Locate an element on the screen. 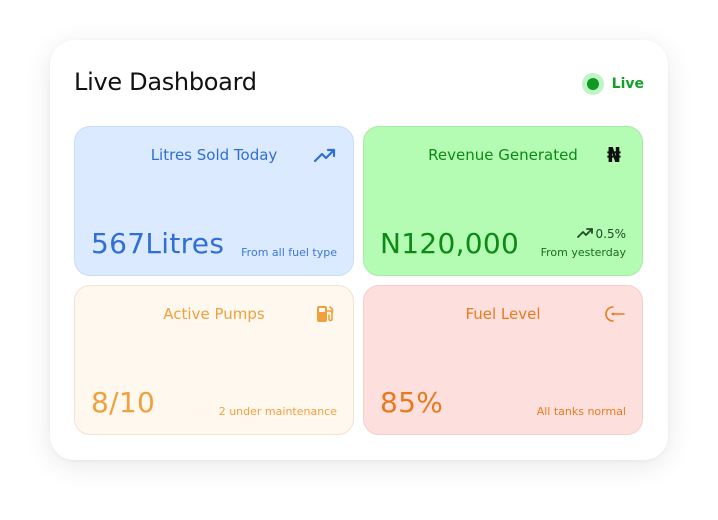 This screenshot has width=718, height=520. active-pumps-note: 2 under maintenance is located at coordinates (277, 411).